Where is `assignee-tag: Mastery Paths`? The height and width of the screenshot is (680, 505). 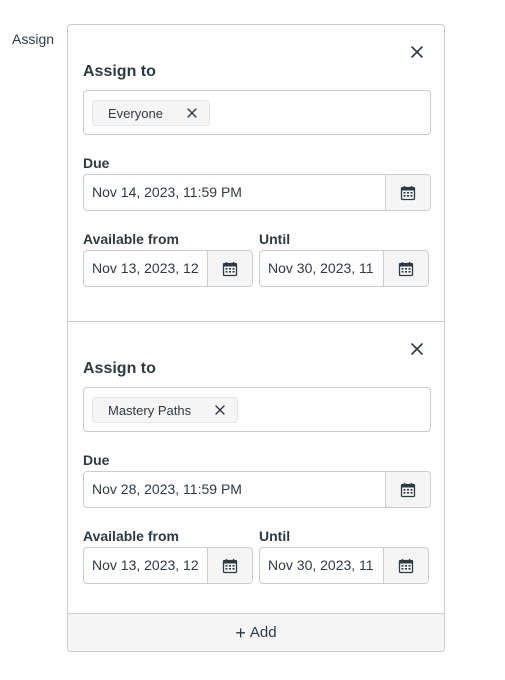
assignee-tag: Mastery Paths is located at coordinates (165, 410).